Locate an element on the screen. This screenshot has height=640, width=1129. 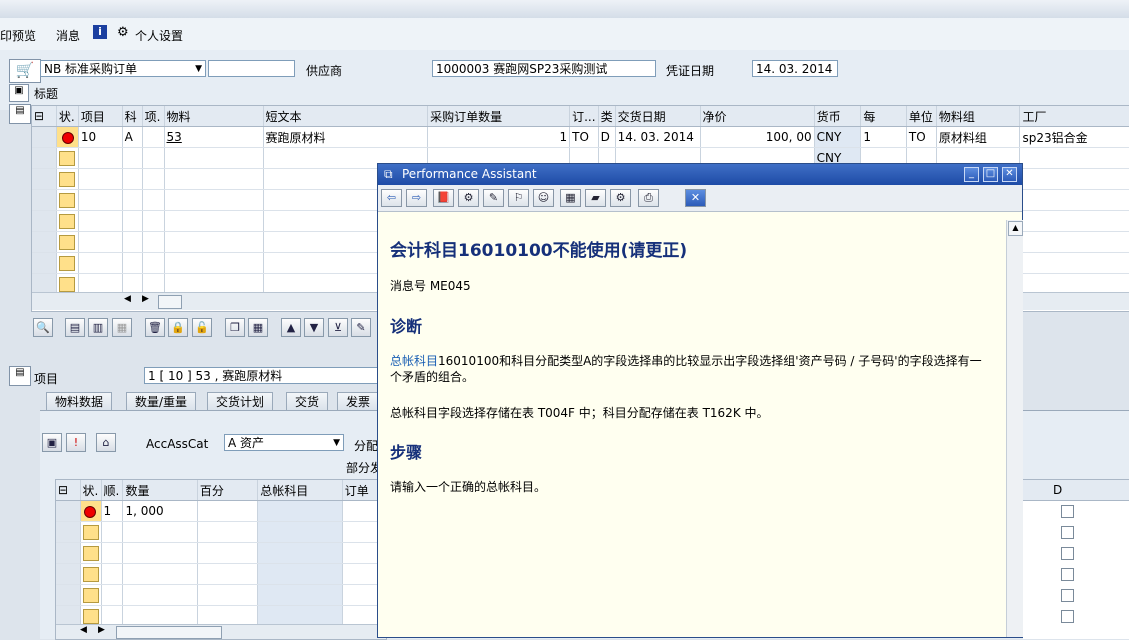
messages-button: 消息 is located at coordinates (68, 35).